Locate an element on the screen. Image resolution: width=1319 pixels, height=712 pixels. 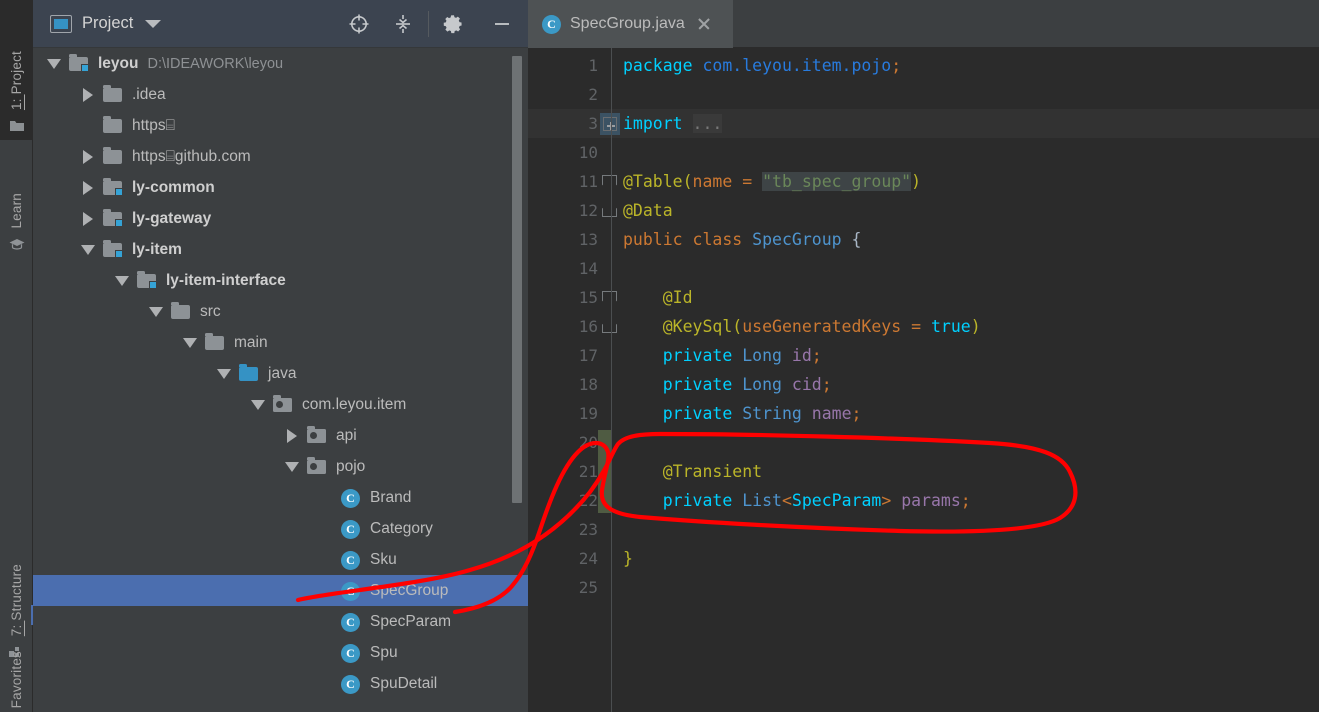
chevron-down-icon is located at coordinates (153, 23).